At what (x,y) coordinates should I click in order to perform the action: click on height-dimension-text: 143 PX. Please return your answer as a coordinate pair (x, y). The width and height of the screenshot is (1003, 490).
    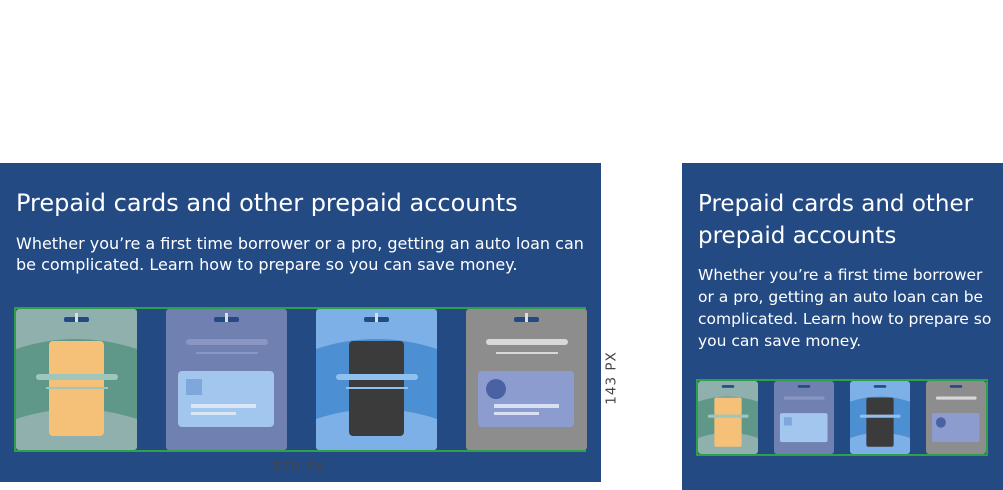
    Looking at the image, I should click on (611, 378).